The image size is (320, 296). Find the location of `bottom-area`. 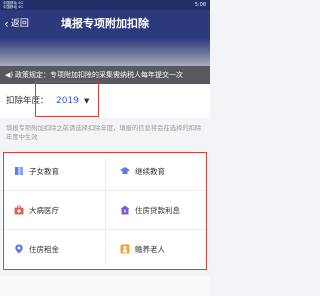

bottom-area is located at coordinates (105, 286).